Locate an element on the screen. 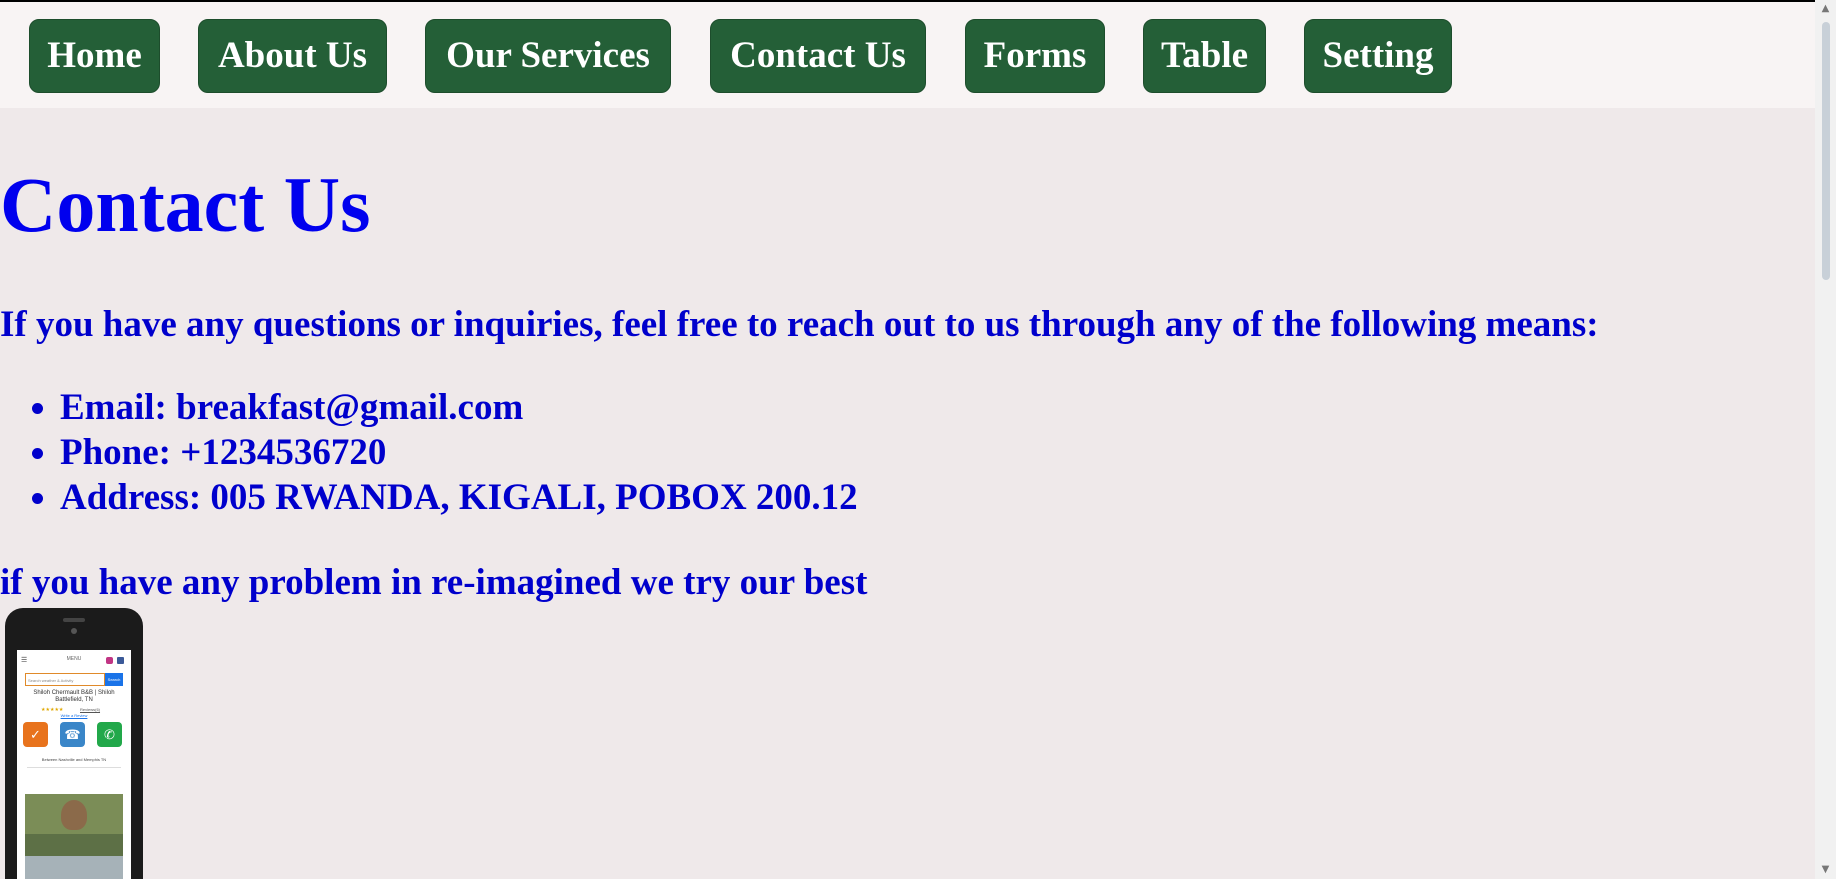 This screenshot has height=879, width=1836. phone-review-link: Write a Review is located at coordinates (74, 715).